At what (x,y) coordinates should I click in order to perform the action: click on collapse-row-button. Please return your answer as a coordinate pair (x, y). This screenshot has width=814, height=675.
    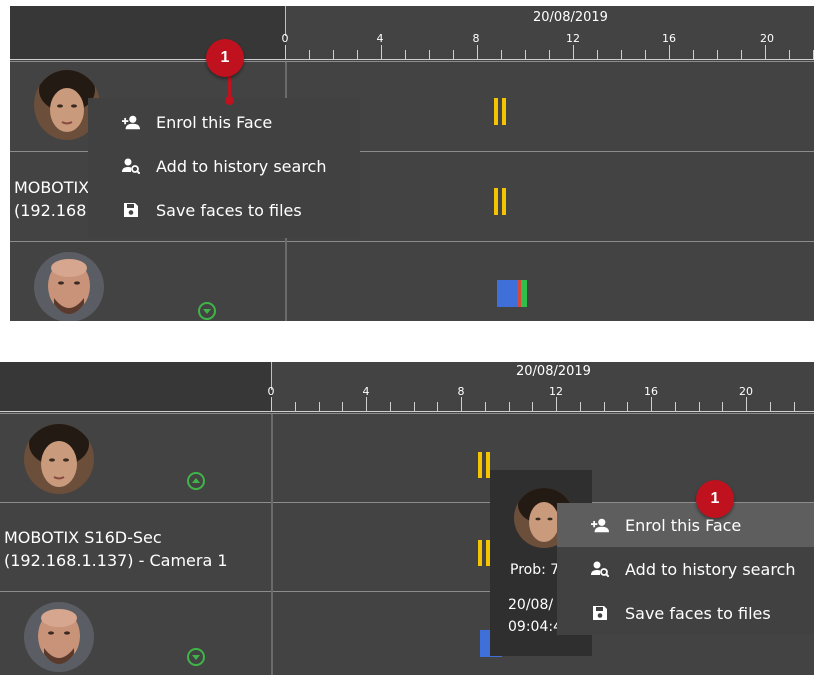
    Looking at the image, I should click on (196, 481).